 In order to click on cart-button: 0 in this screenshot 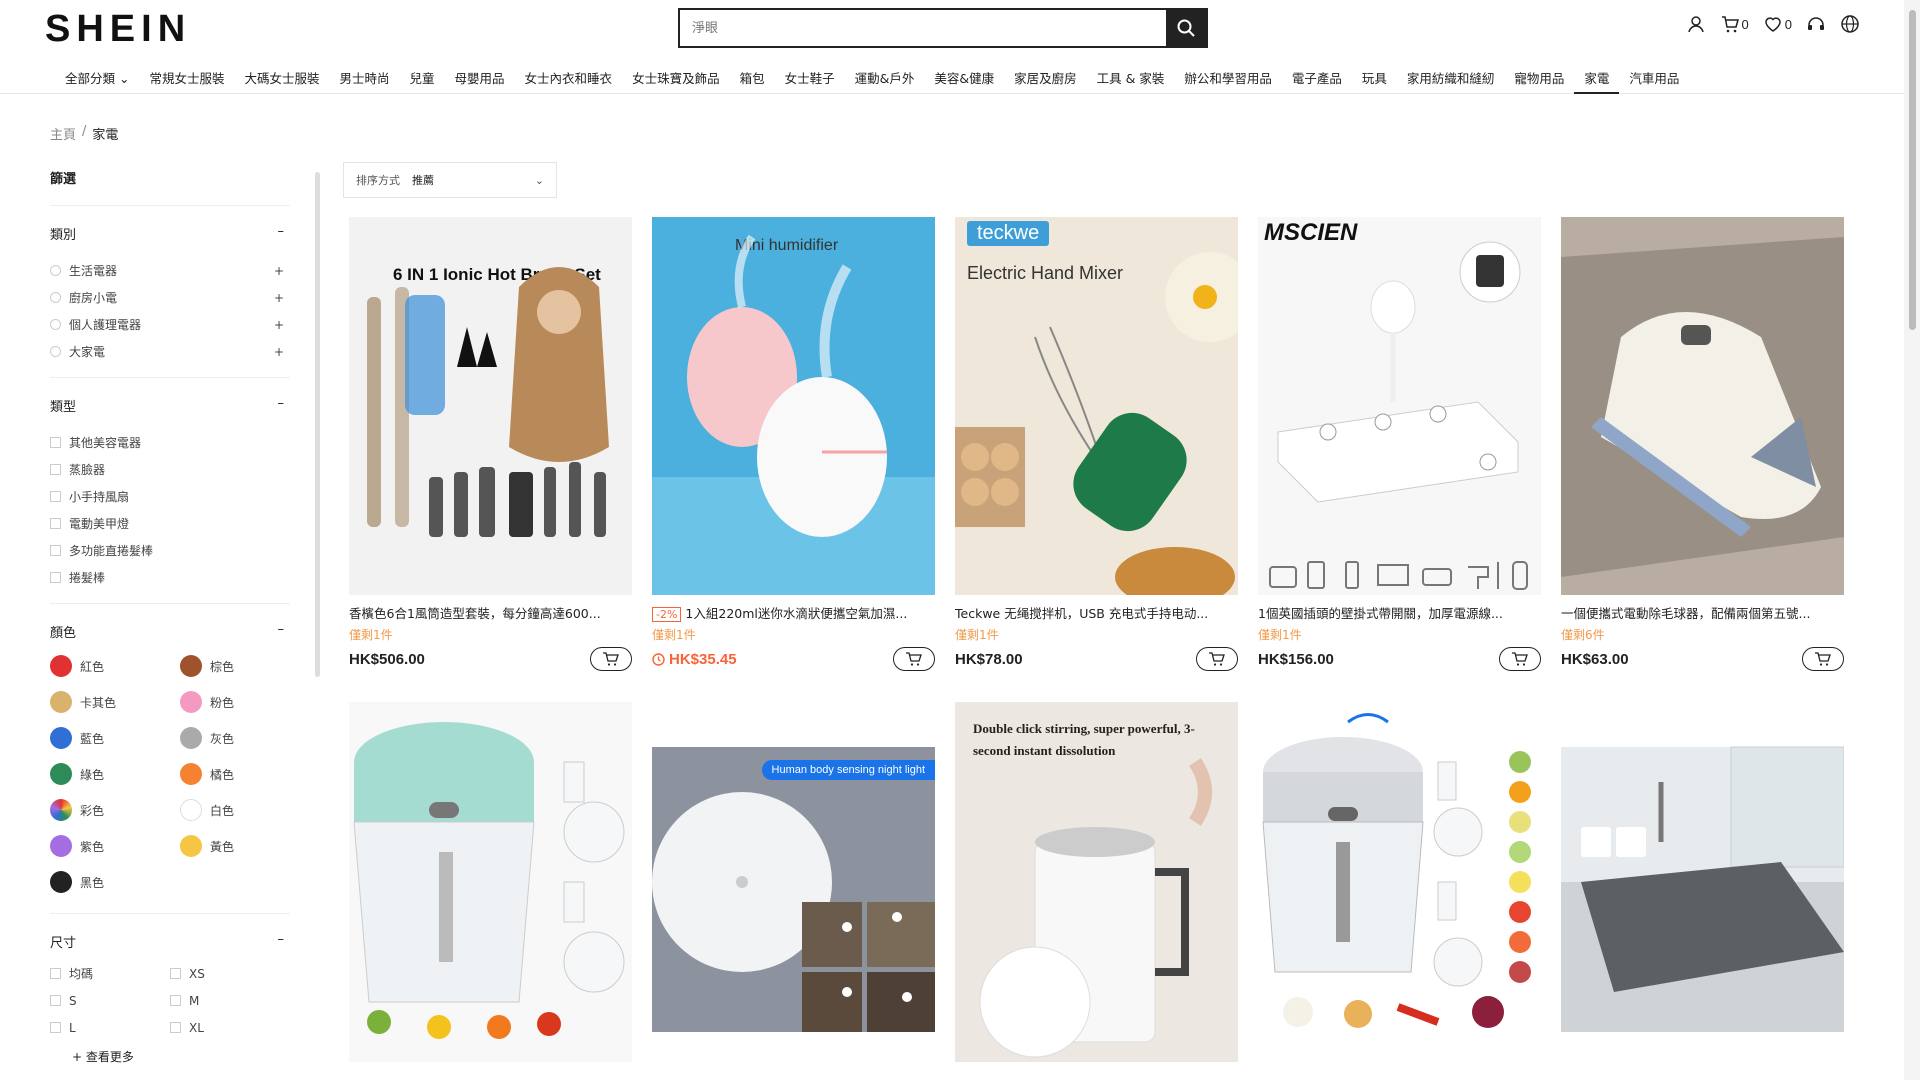, I will do `click(1734, 24)`.